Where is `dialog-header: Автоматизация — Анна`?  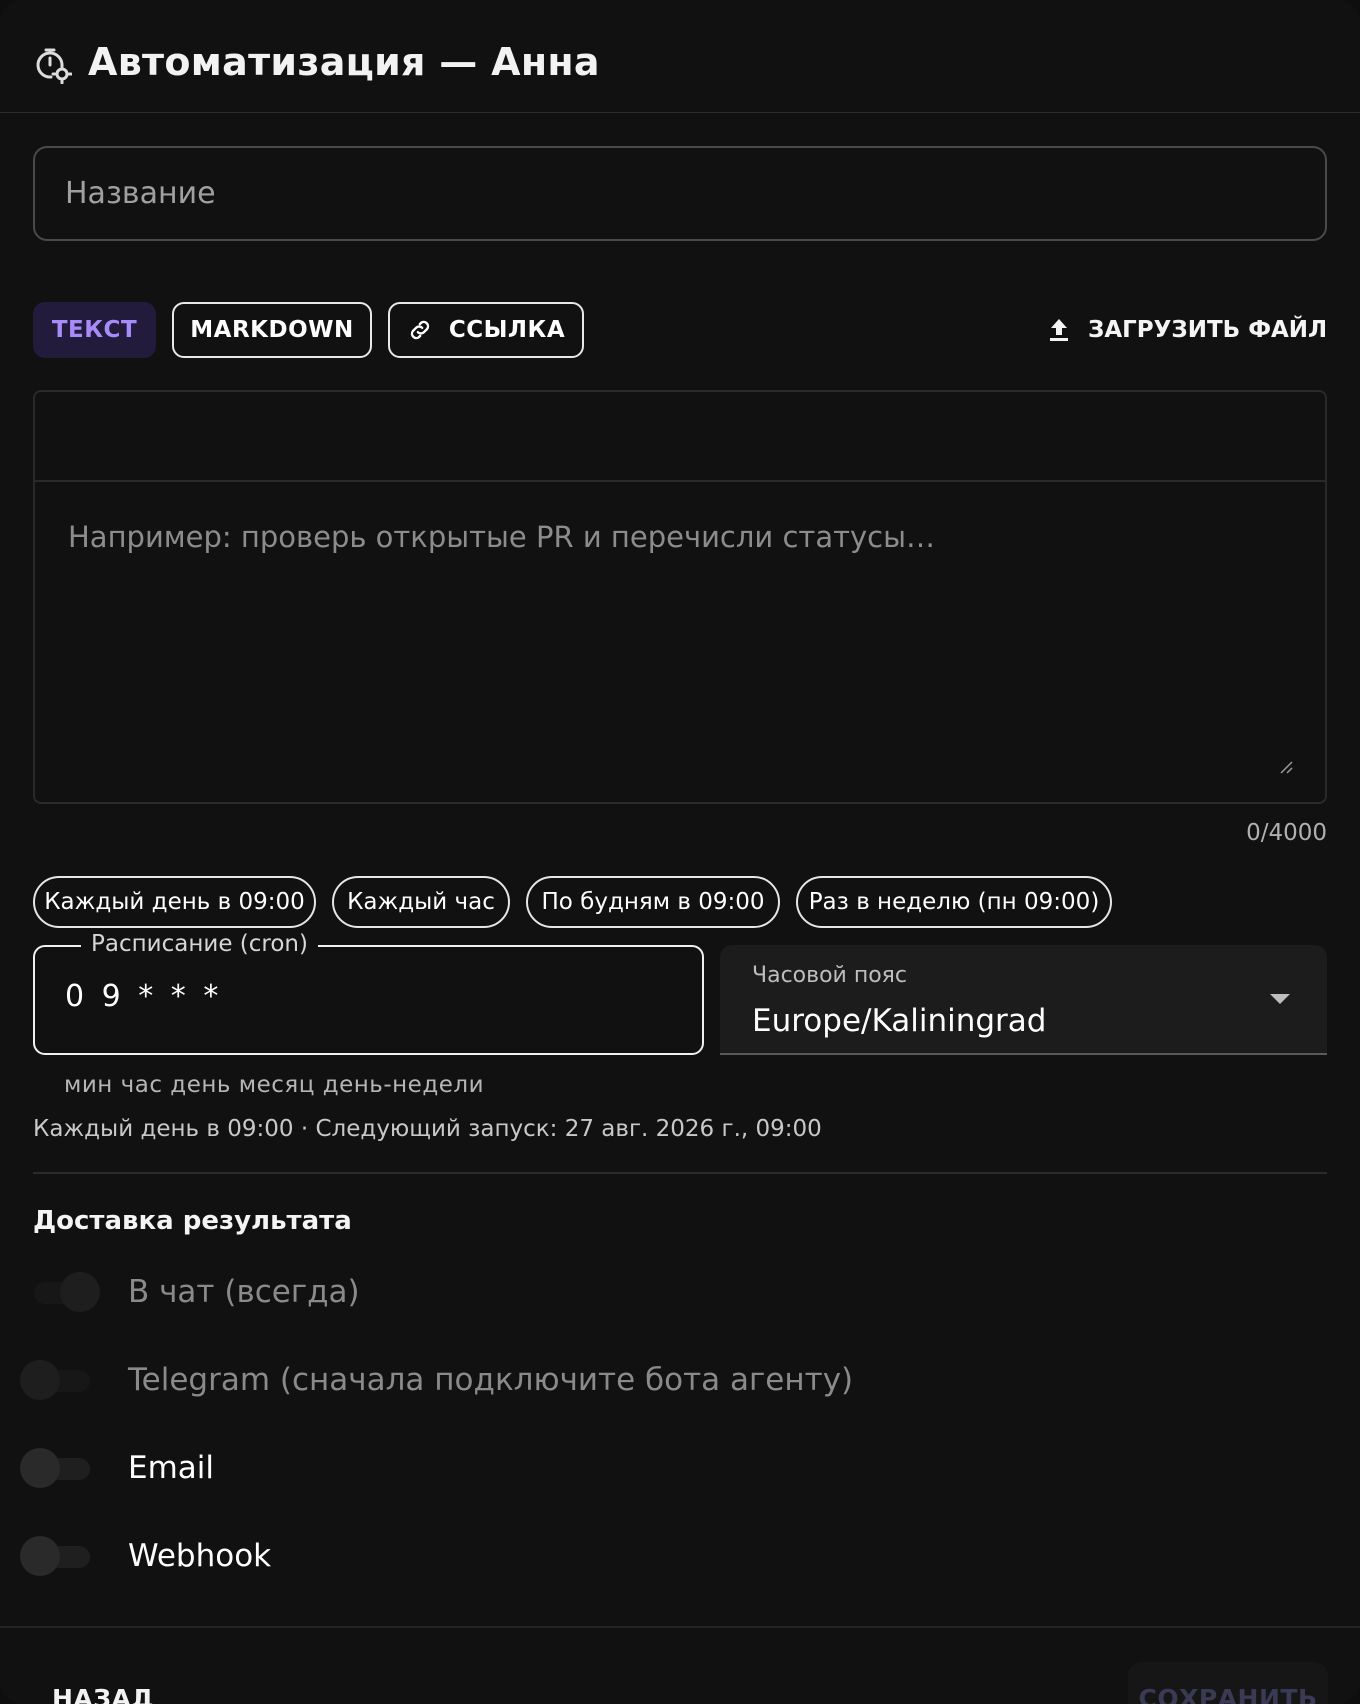 dialog-header: Автоматизация — Анна is located at coordinates (680, 56).